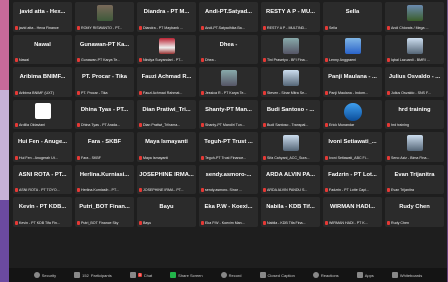 Image resolution: width=448 pixels, height=282 pixels. I want to click on security-button: Security, so click(45, 275).